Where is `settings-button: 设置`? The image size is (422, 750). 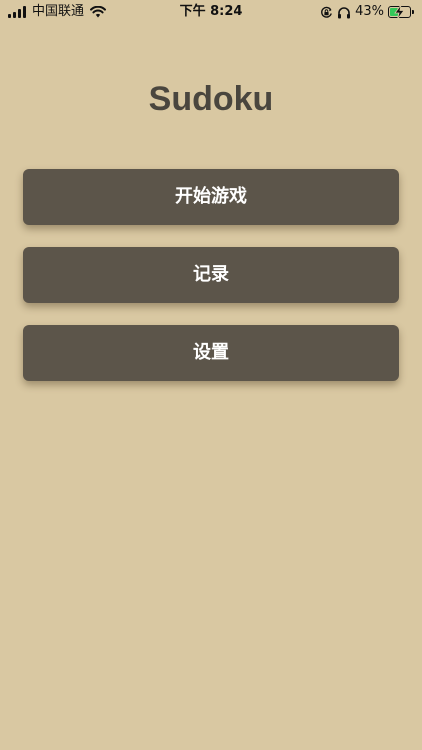
settings-button: 设置 is located at coordinates (211, 353).